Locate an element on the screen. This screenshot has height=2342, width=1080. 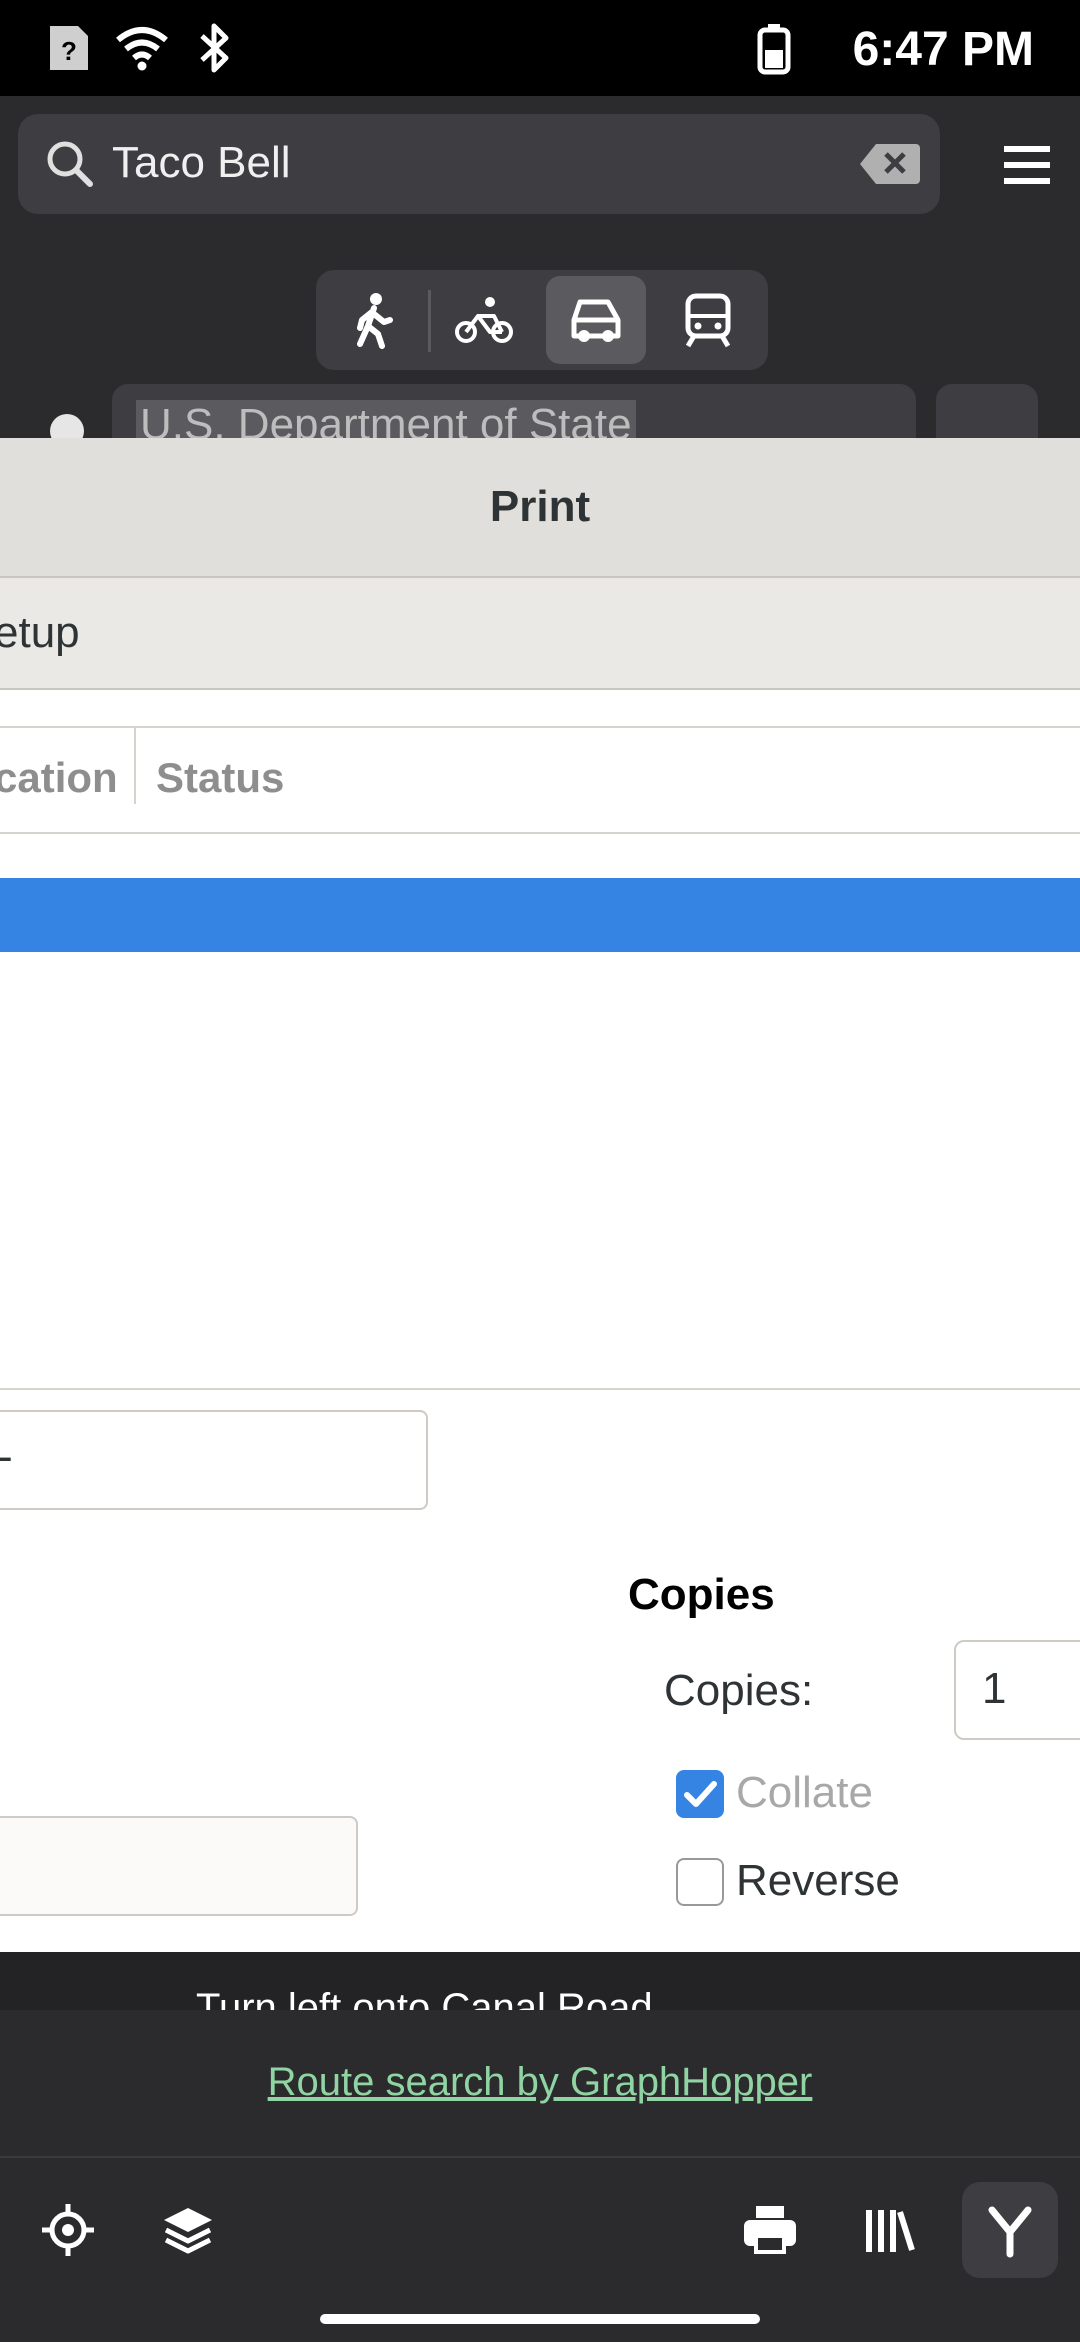
bike-icon is located at coordinates (484, 320).